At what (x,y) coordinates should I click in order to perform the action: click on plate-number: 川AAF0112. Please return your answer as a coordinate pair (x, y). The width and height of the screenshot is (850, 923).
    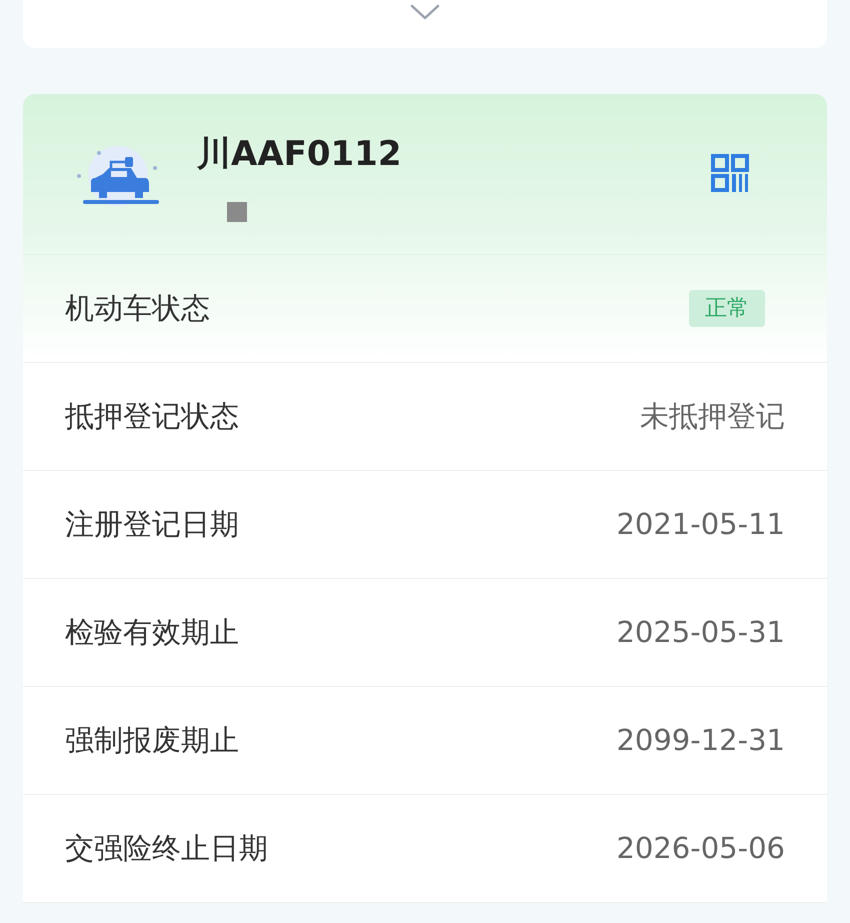
    Looking at the image, I should click on (299, 154).